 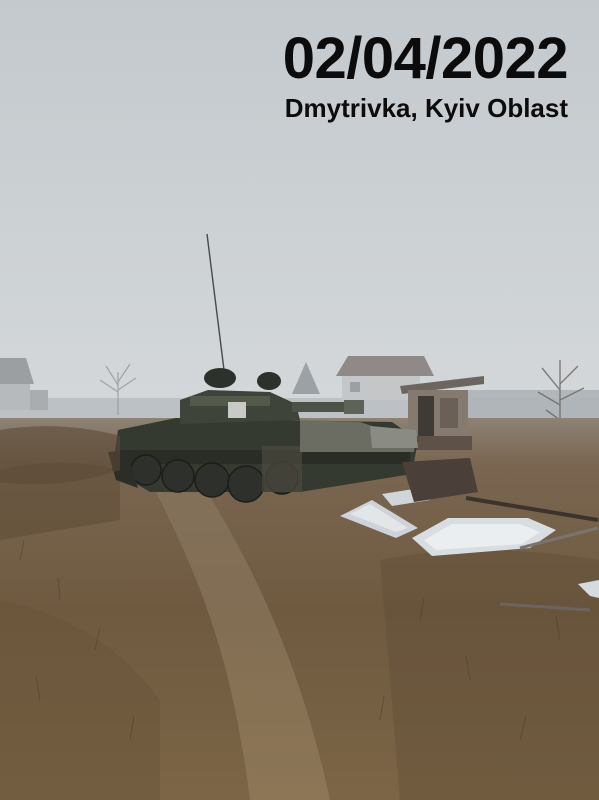 I want to click on caption-date: 02/04/2022, so click(x=425, y=58).